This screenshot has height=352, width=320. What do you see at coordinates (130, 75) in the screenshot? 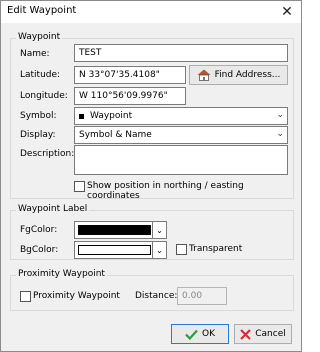
I see `latitude-input: N 33°07'35.4108"` at bounding box center [130, 75].